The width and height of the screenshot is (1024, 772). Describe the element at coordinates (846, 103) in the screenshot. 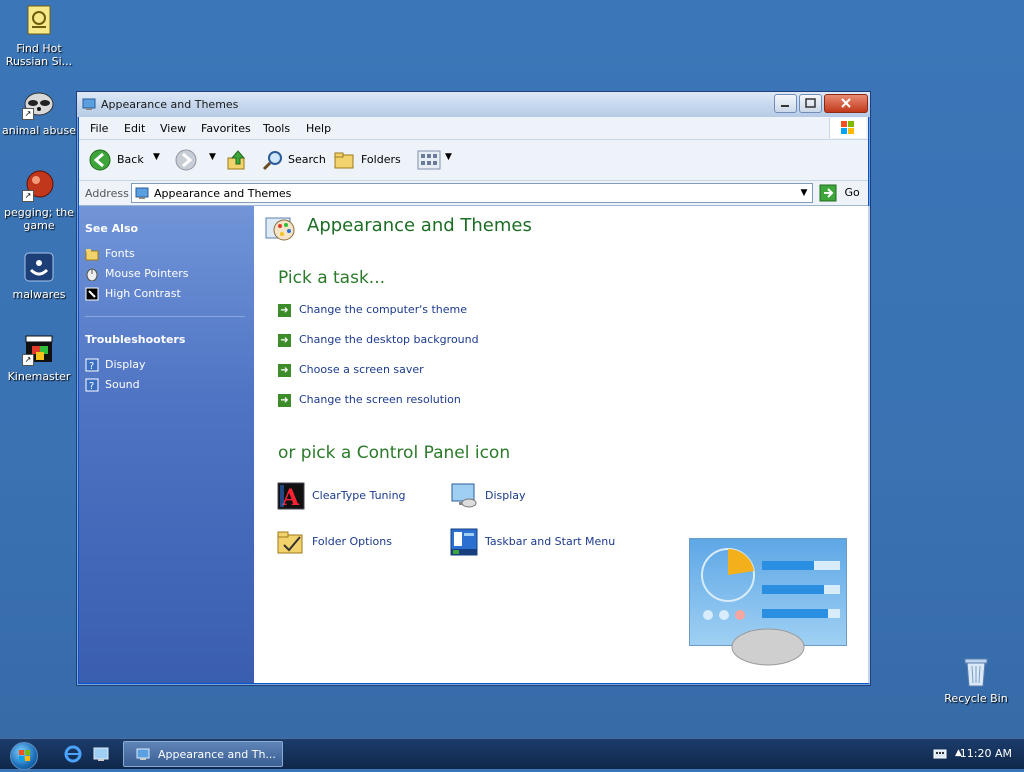

I see `close-button` at that location.